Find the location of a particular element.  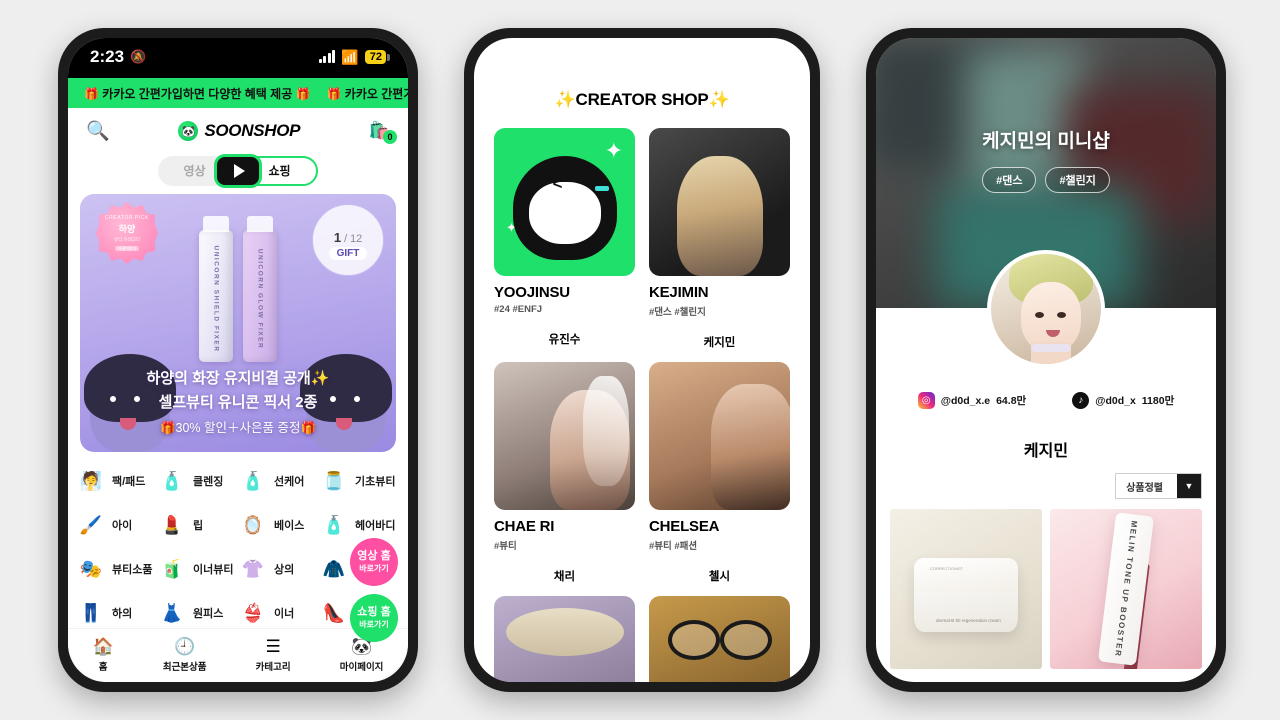

gift-pager: 1 / 12 GIFT is located at coordinates (348, 240).